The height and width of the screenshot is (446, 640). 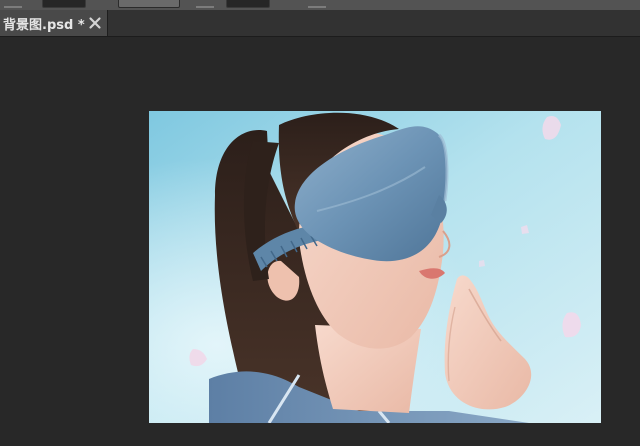 I want to click on options-bar, so click(x=320, y=5).